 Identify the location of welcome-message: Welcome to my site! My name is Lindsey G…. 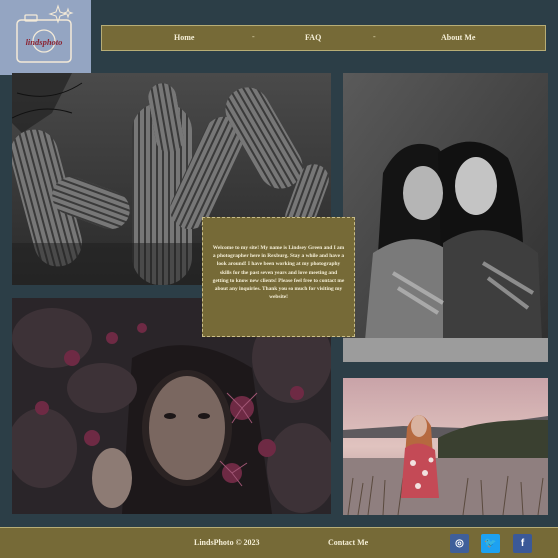
(278, 277).